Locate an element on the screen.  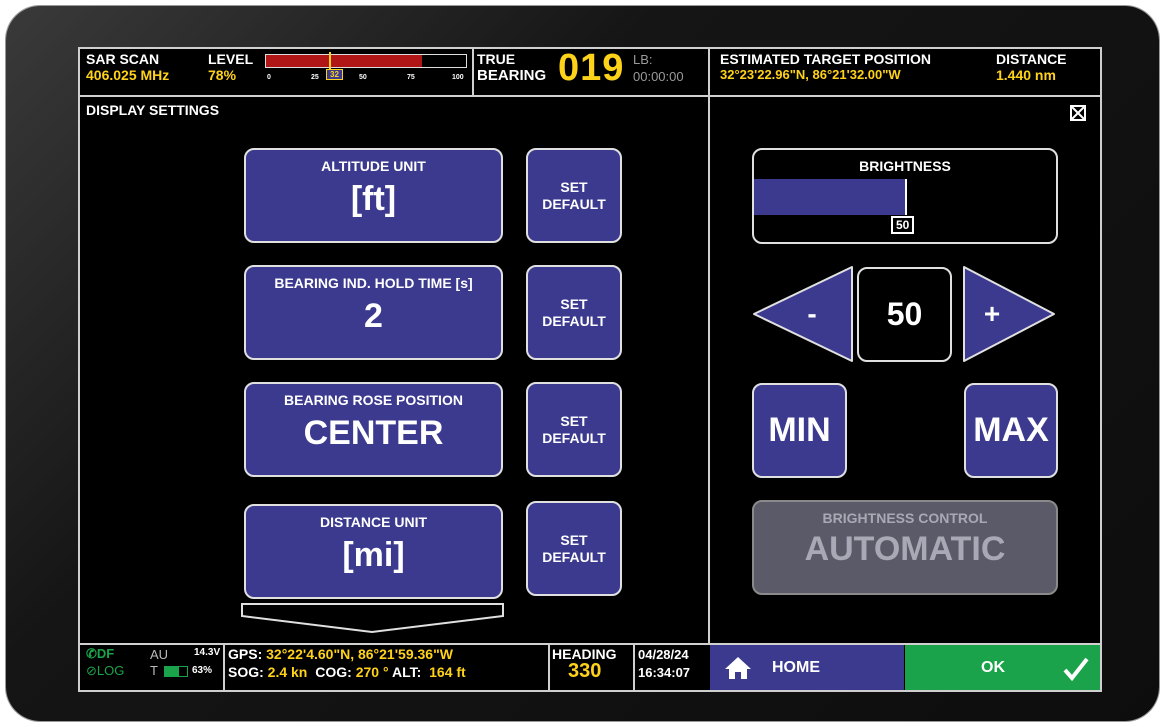
est-position-coords: 32°23'22.96"N, 86°21'32.00"W is located at coordinates (810, 74).